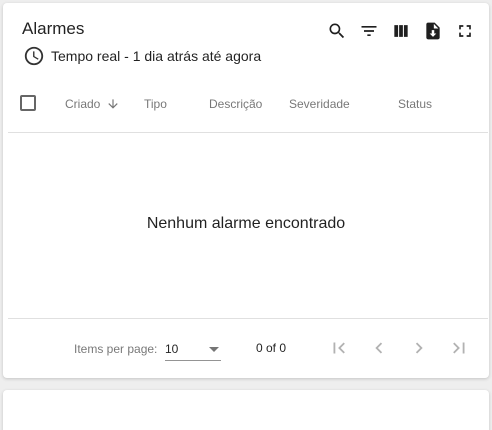 The width and height of the screenshot is (492, 430). What do you see at coordinates (193, 349) in the screenshot?
I see `page-size-select: 10` at bounding box center [193, 349].